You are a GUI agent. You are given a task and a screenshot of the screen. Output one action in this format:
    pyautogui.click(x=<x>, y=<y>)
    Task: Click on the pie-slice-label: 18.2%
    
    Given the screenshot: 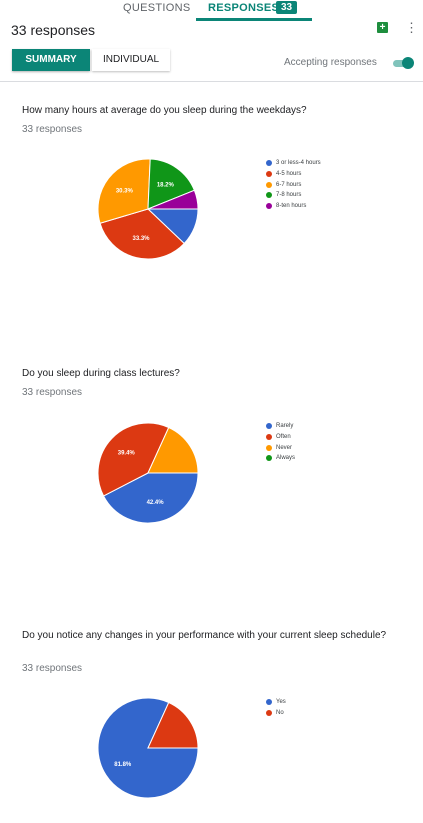 What is the action you would take?
    pyautogui.click(x=166, y=186)
    